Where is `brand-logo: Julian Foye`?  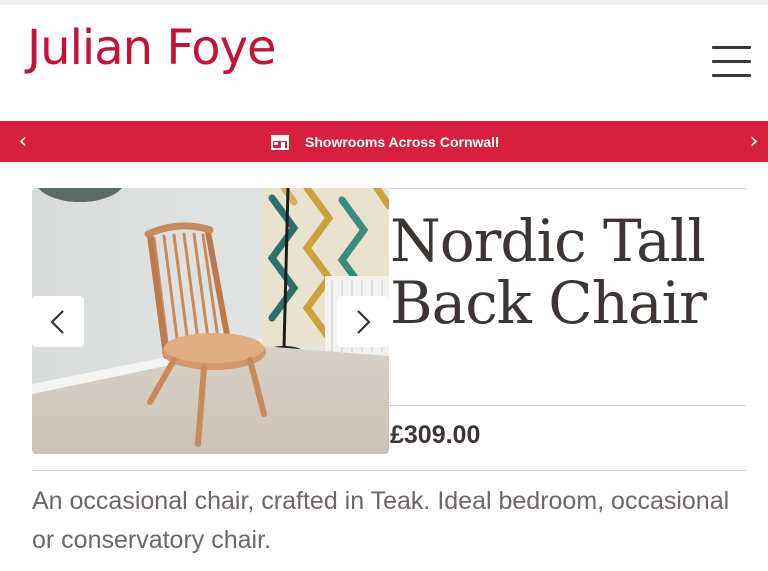 brand-logo: Julian Foye is located at coordinates (152, 48).